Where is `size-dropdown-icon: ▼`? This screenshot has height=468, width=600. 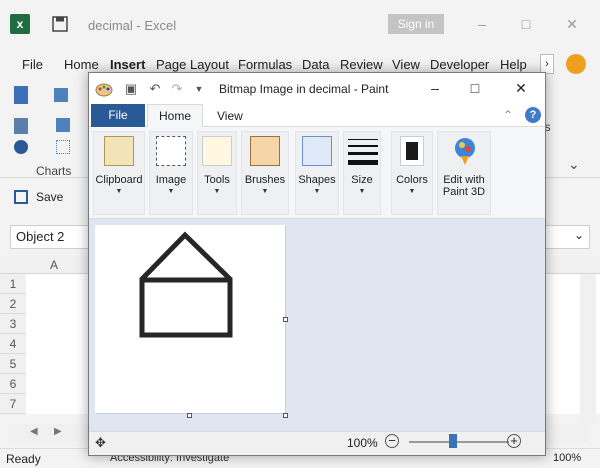
size-dropdown-icon: ▼ is located at coordinates (362, 191).